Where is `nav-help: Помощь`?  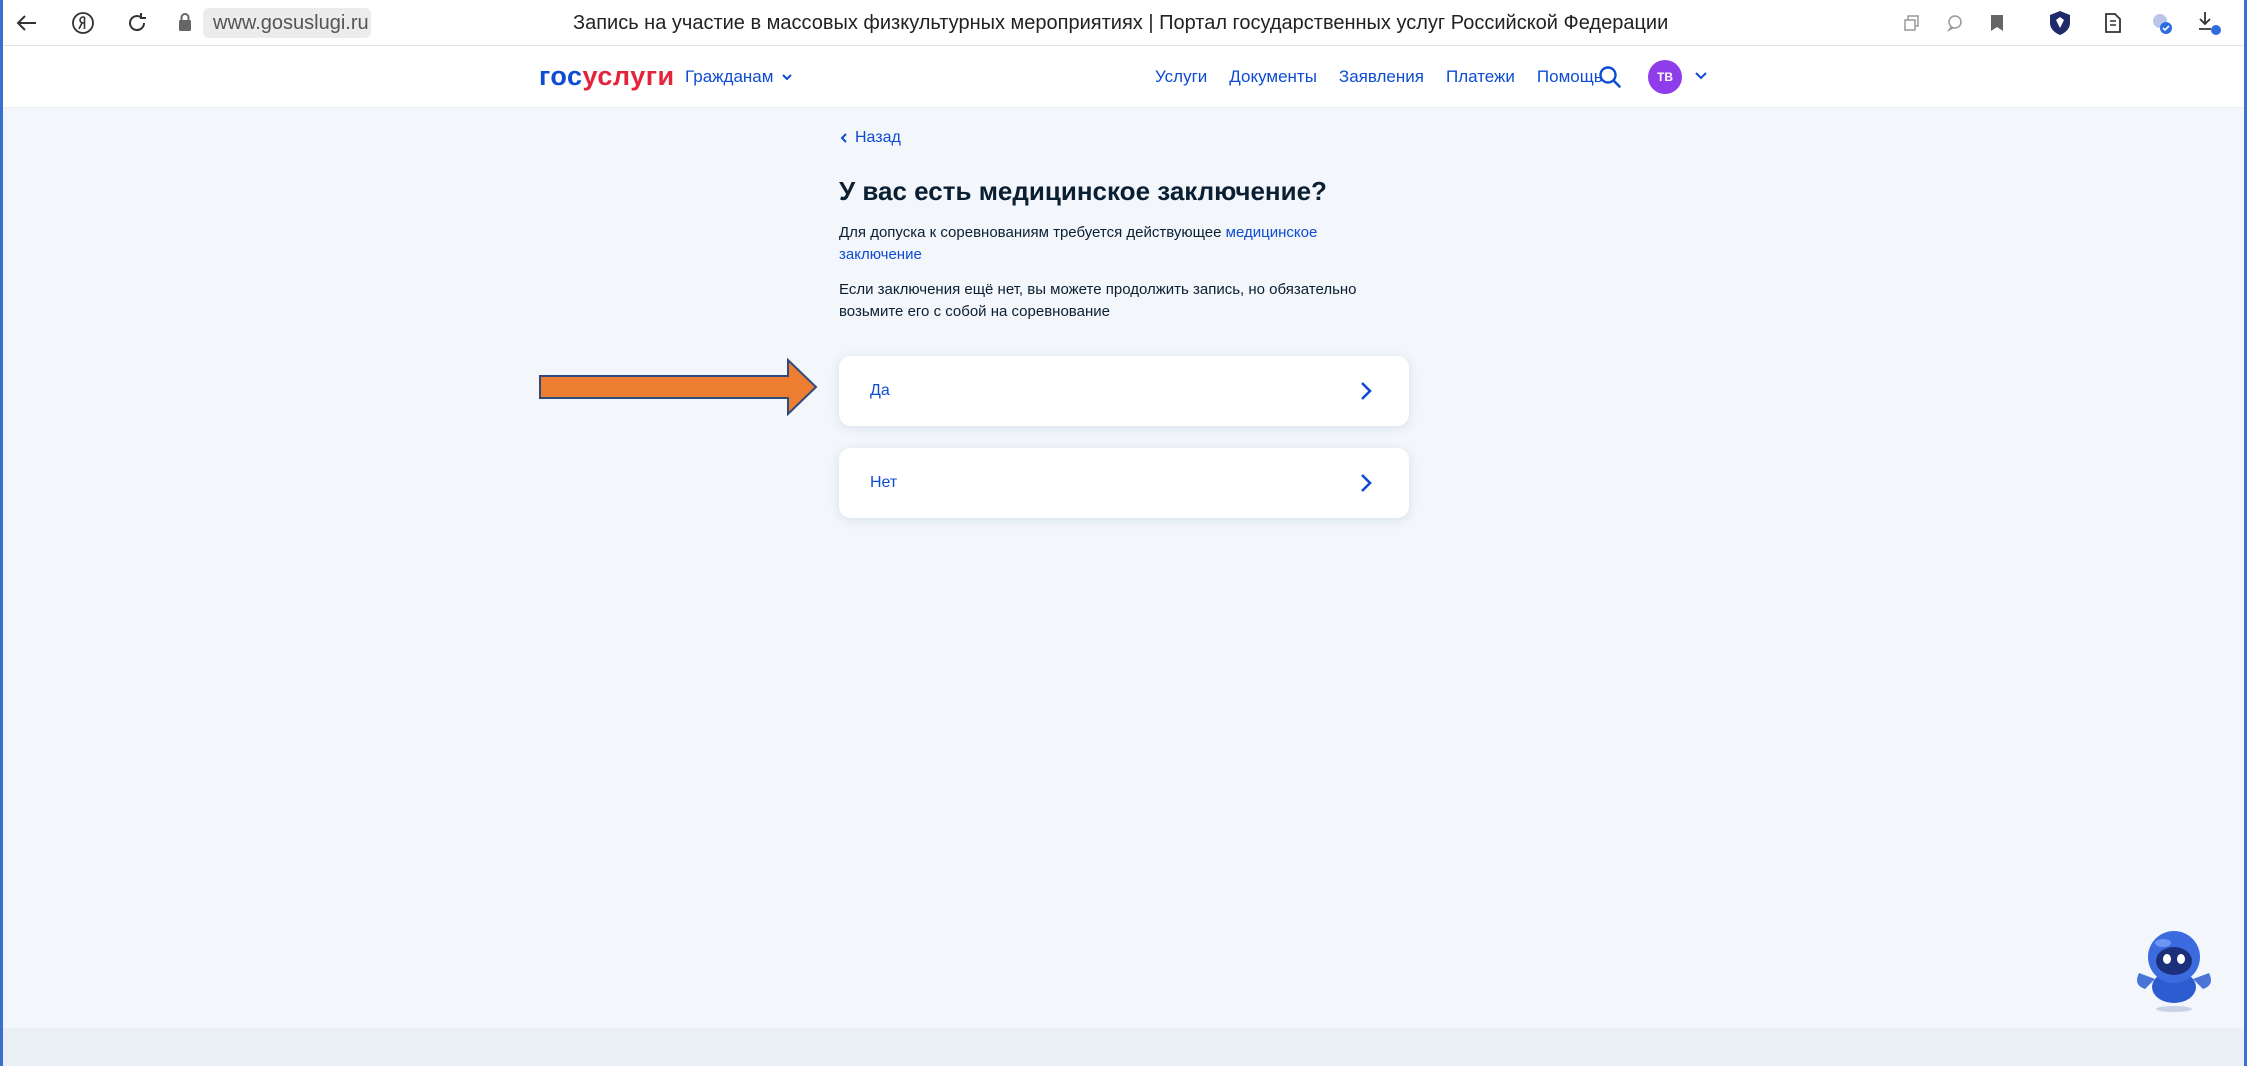 nav-help: Помощь is located at coordinates (1570, 77).